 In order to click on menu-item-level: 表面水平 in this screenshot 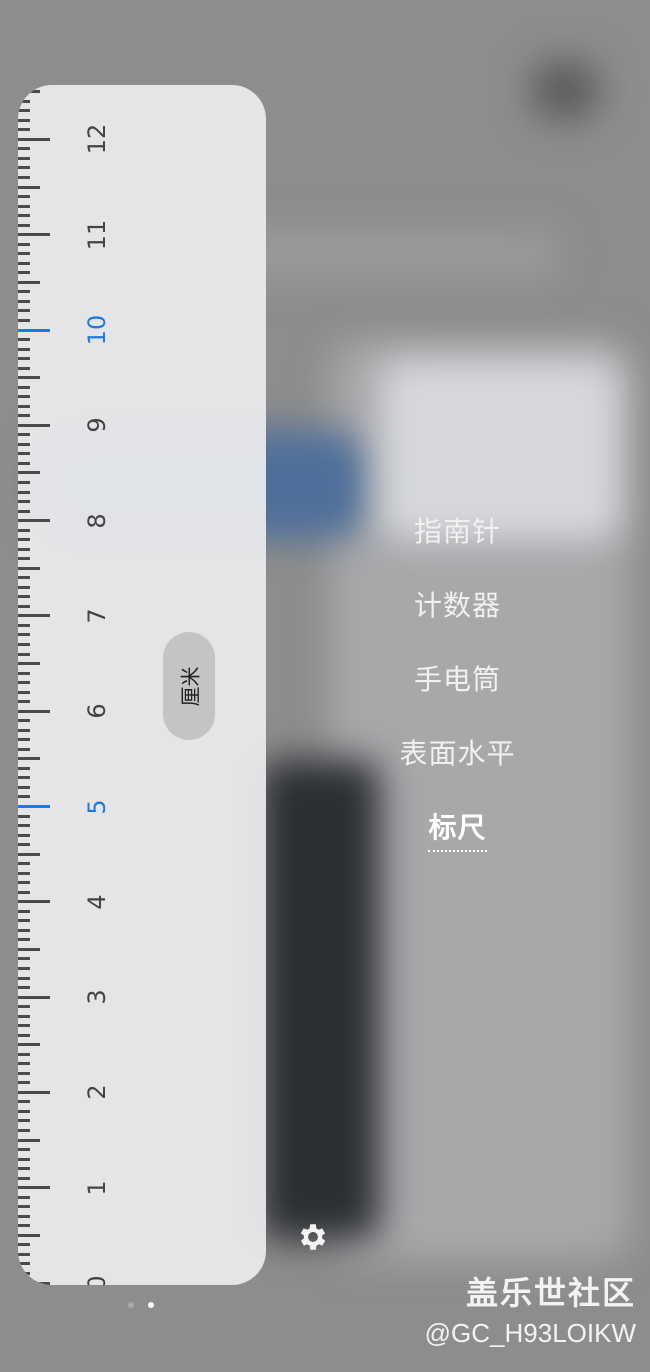, I will do `click(457, 752)`.